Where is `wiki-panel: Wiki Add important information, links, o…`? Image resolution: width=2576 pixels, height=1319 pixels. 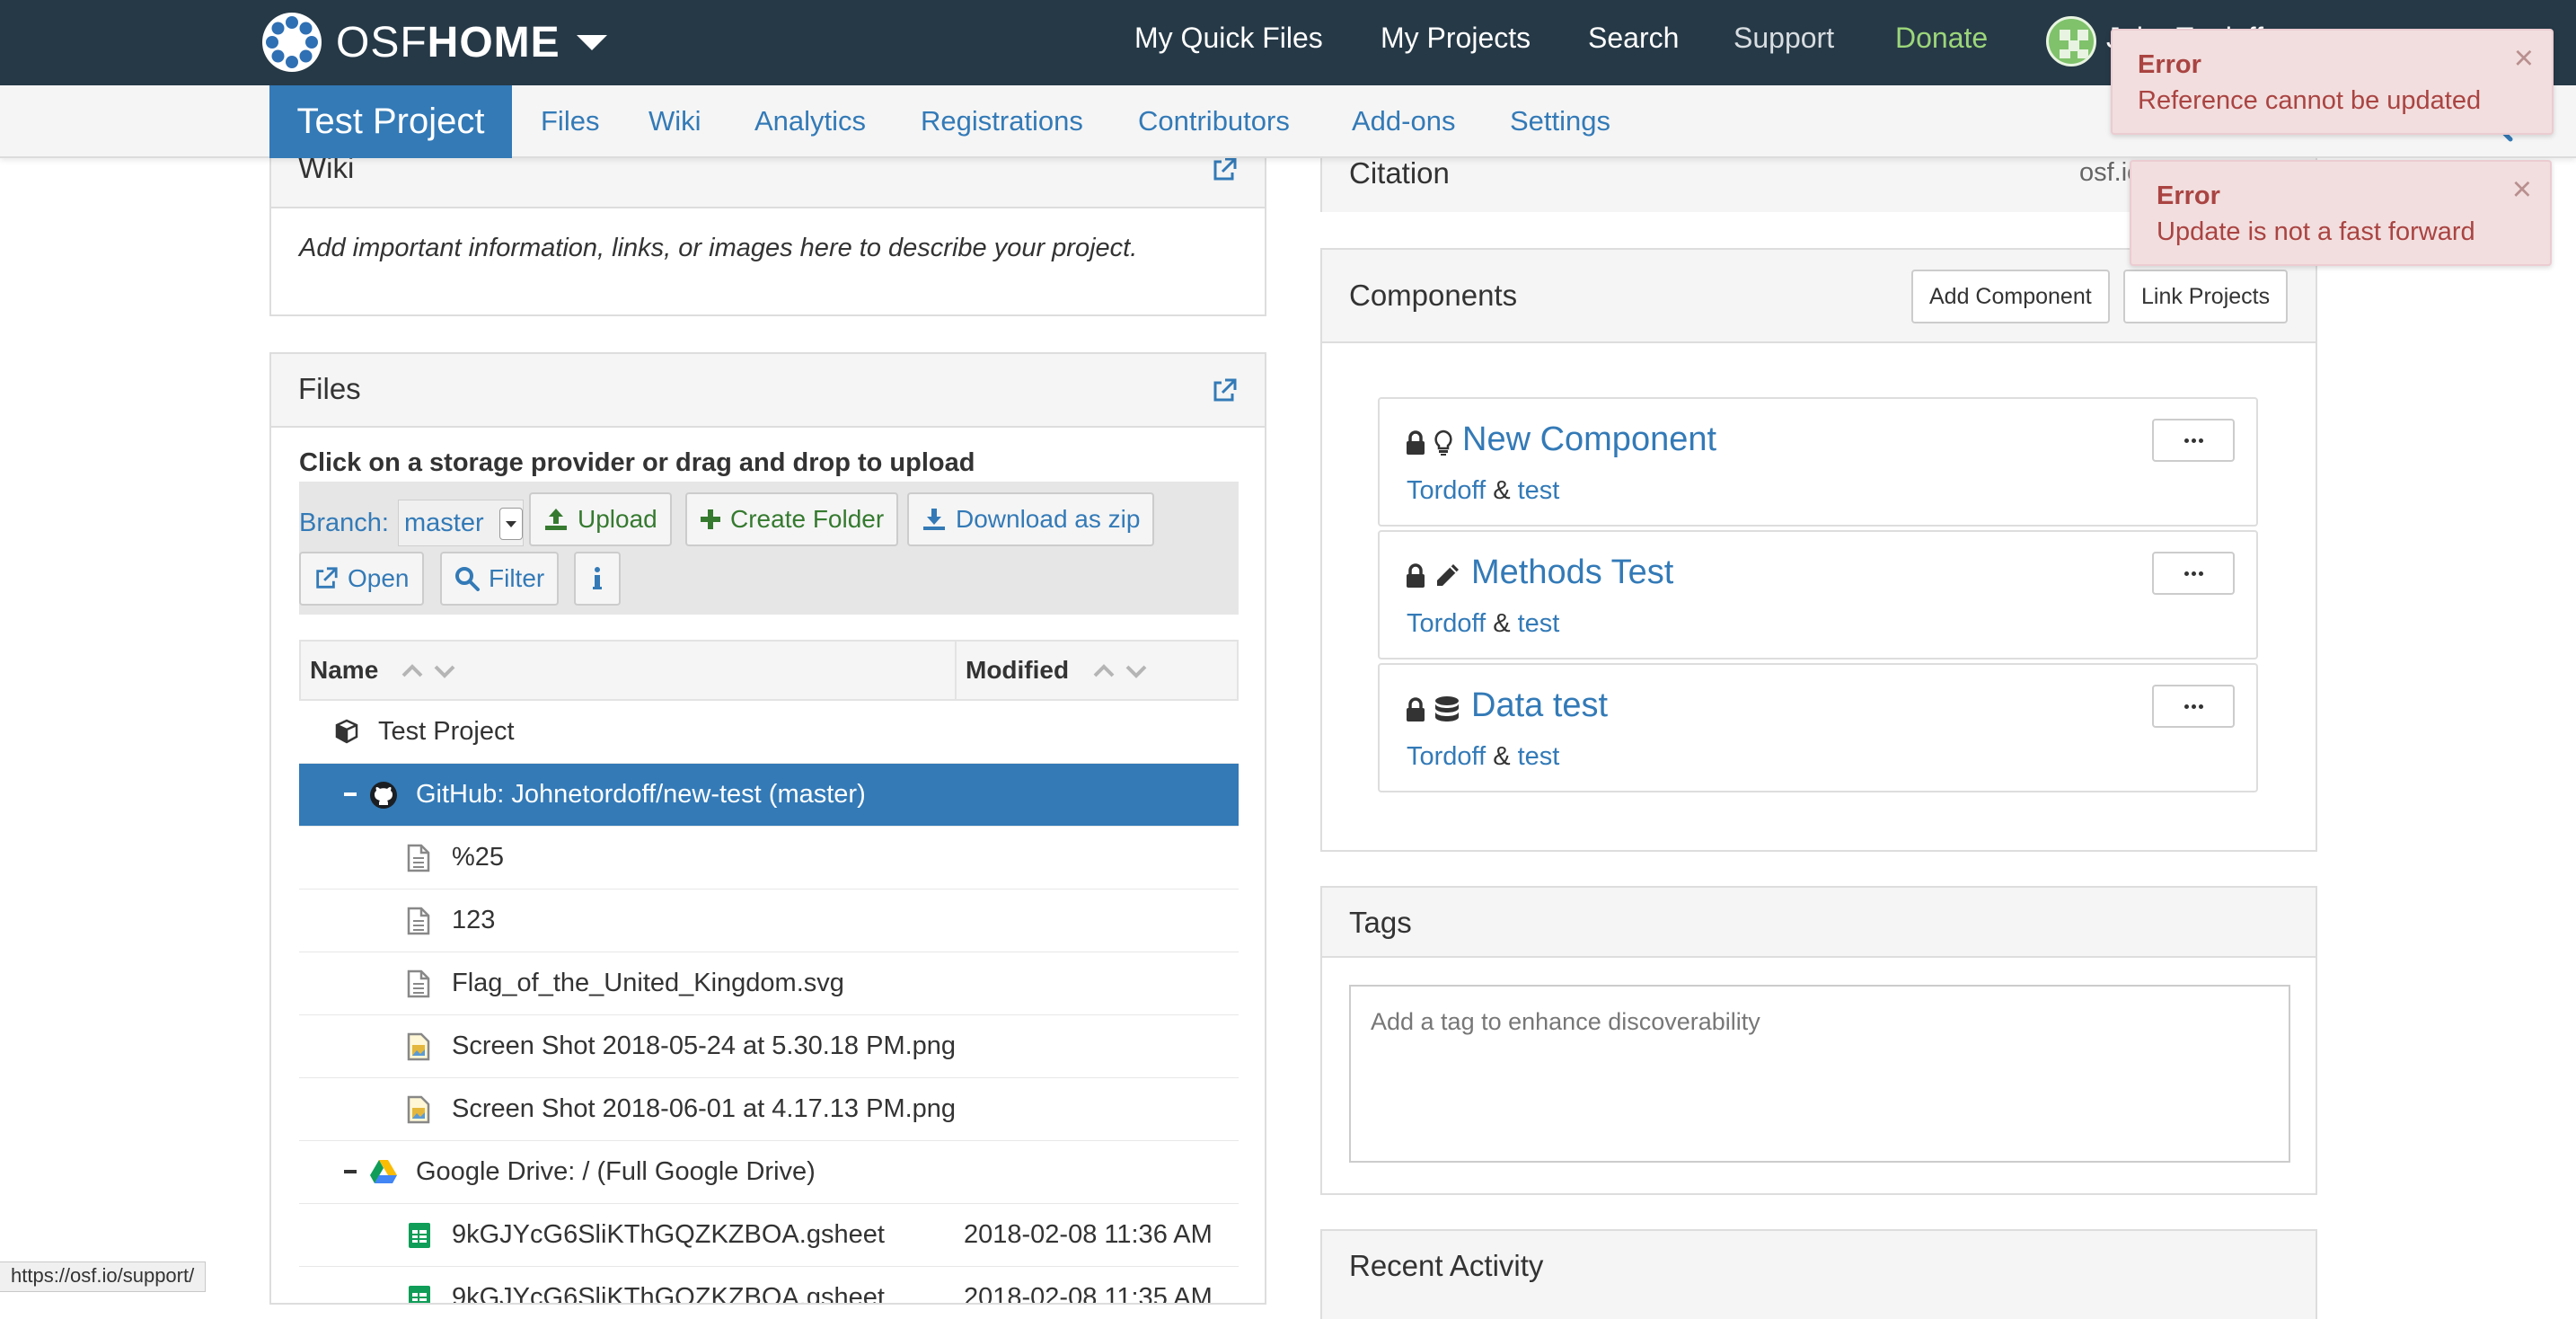 wiki-panel: Wiki Add important information, links, o… is located at coordinates (767, 225).